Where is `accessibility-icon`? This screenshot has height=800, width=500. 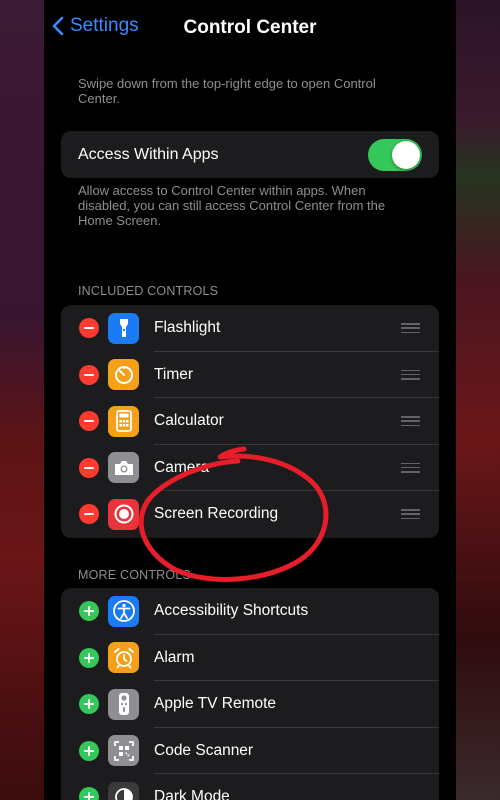
accessibility-icon is located at coordinates (123, 611).